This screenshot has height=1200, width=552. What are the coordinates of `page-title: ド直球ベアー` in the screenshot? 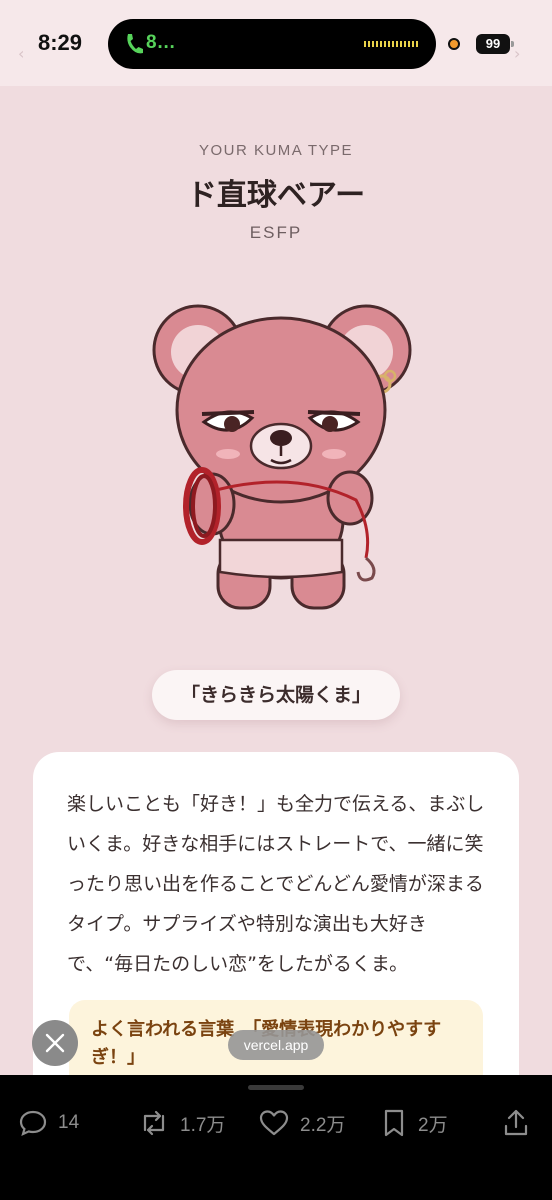 It's located at (276, 195).